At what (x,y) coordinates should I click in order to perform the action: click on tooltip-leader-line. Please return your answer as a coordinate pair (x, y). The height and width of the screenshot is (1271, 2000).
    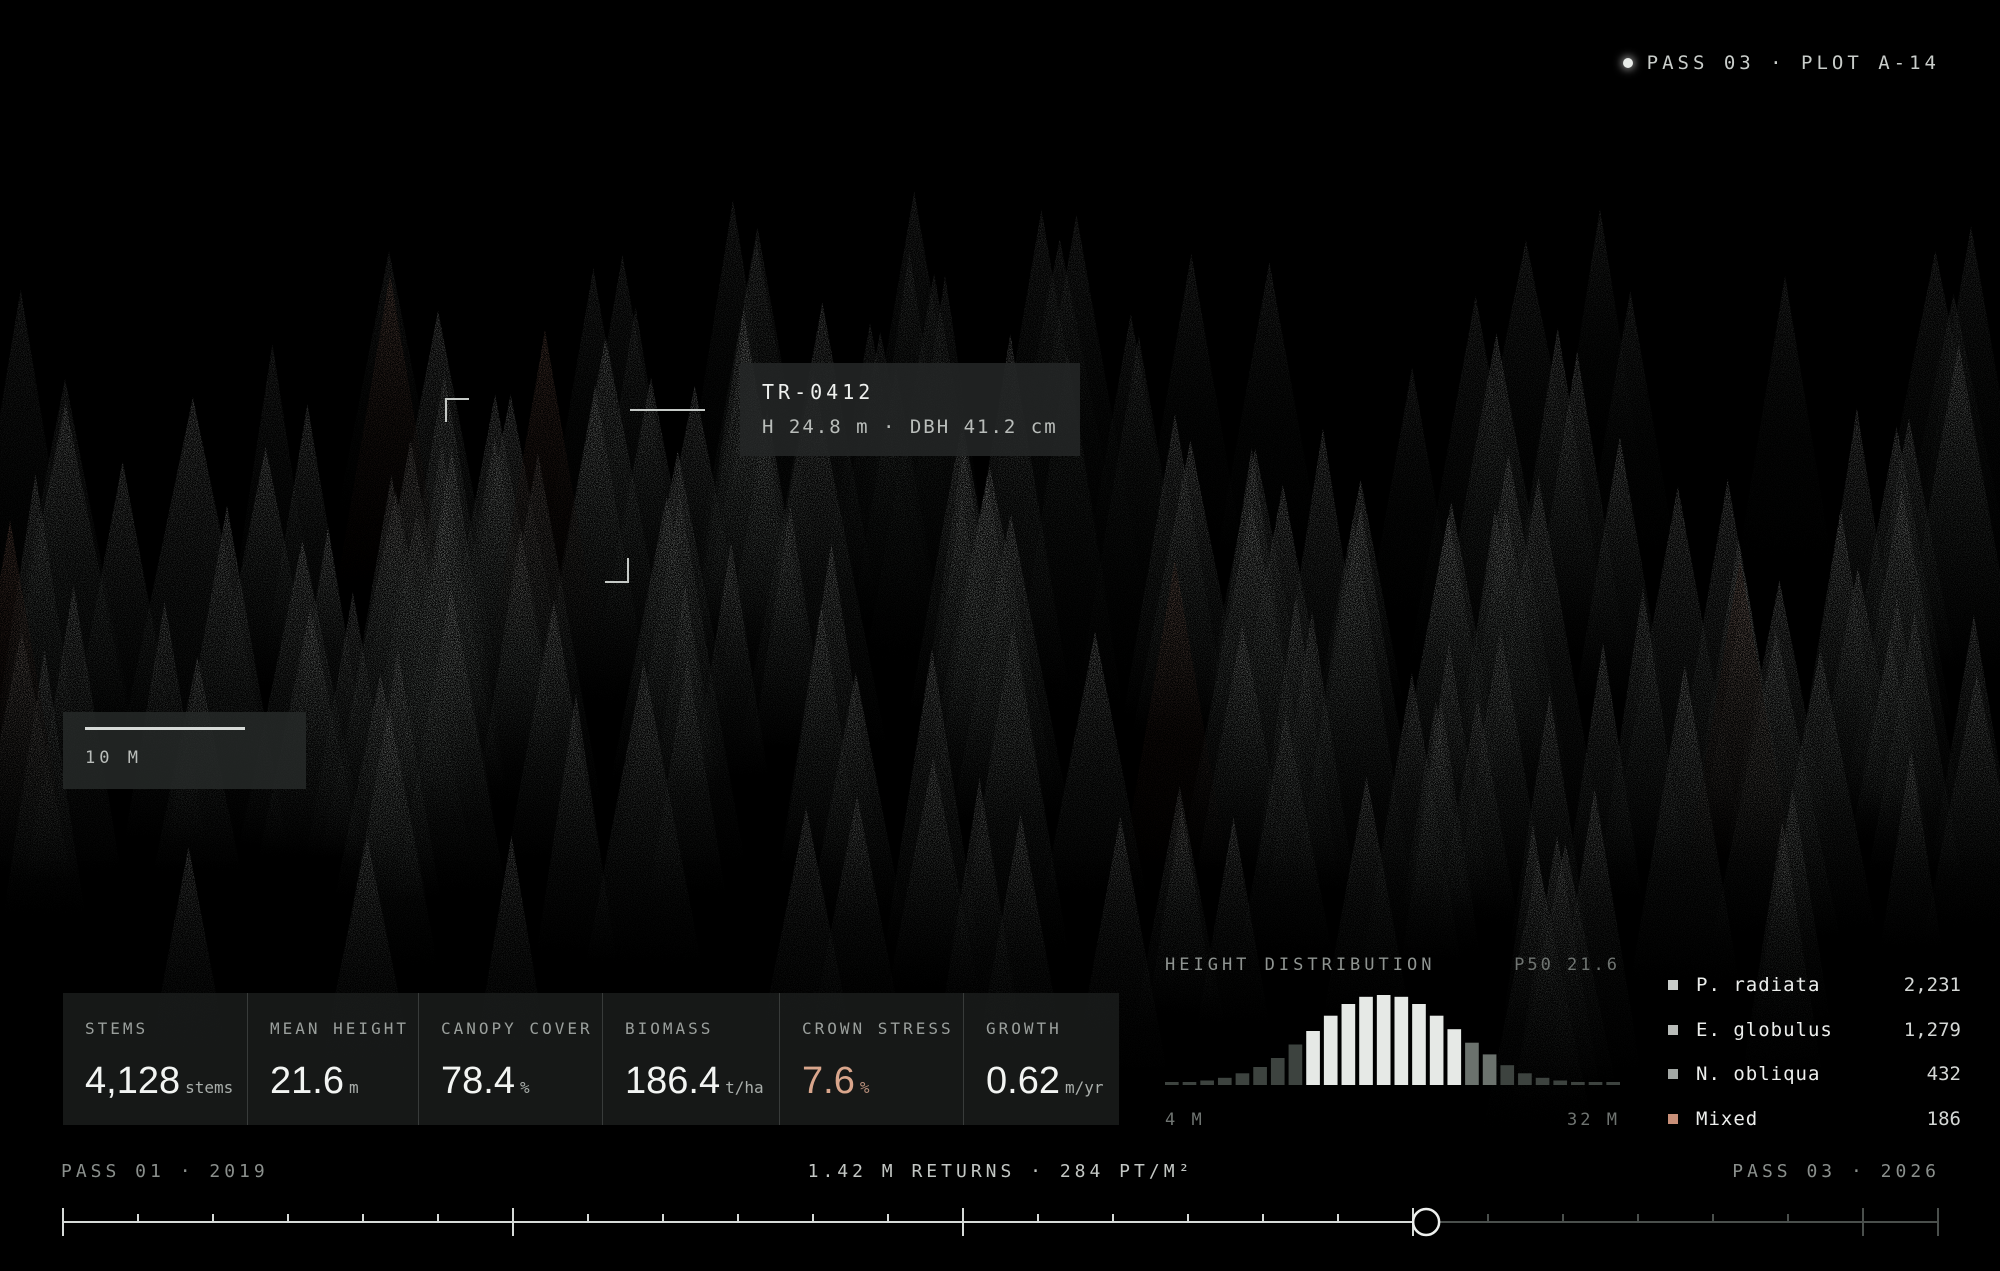
    Looking at the image, I should click on (667, 410).